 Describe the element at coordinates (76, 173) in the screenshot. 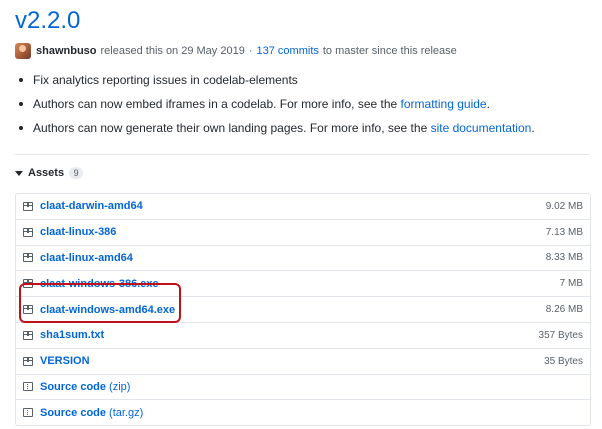

I see `assets-count-badge: 9` at that location.